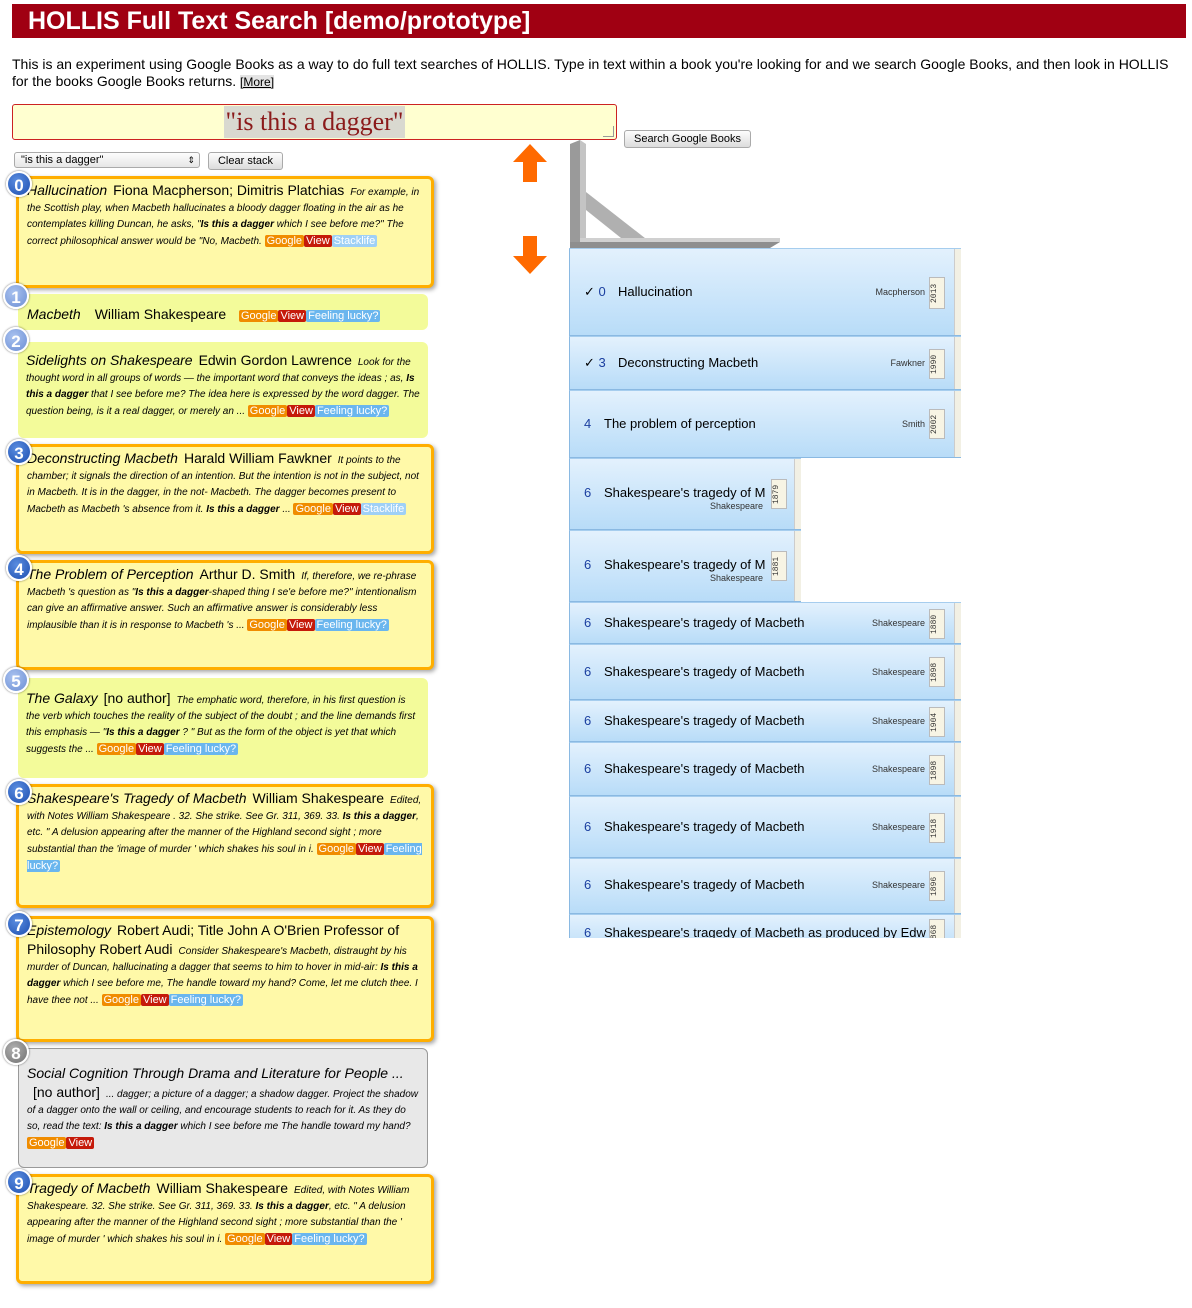 Image resolution: width=1192 pixels, height=1308 pixels. What do you see at coordinates (137, 798) in the screenshot?
I see `result-title: Shakespeare's Tragedy of Macbeth` at bounding box center [137, 798].